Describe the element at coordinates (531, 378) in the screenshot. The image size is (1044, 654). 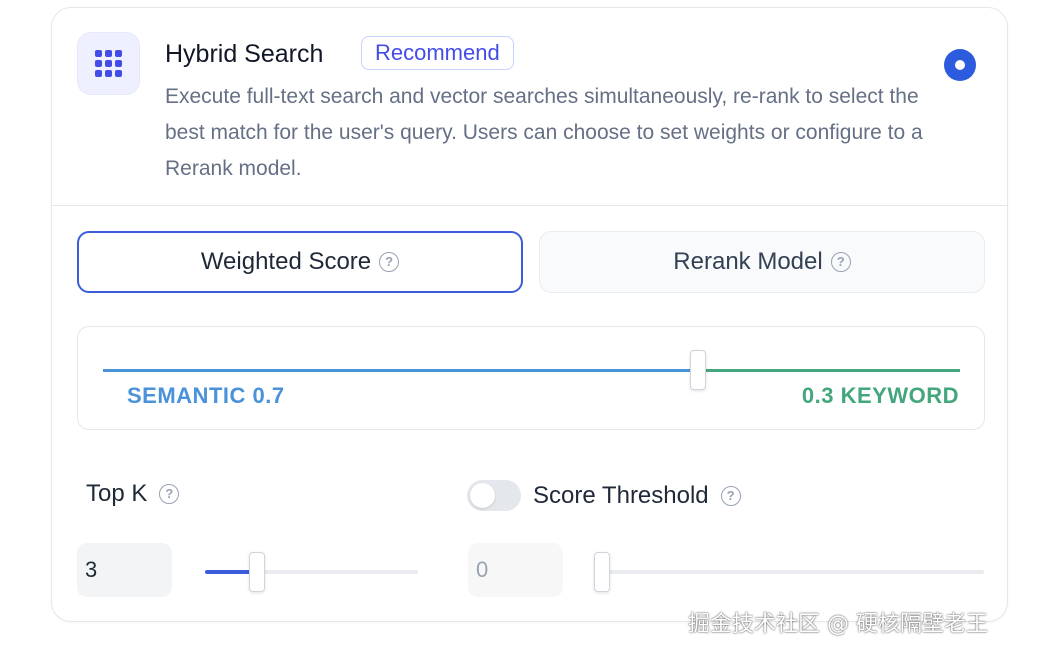
I see `weight-slider-panel: SEMANTIC 0.7 0.3 KEYWORD` at that location.